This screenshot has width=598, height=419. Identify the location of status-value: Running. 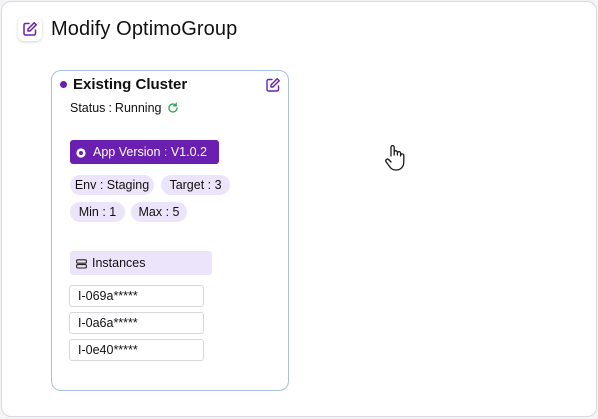
(138, 108).